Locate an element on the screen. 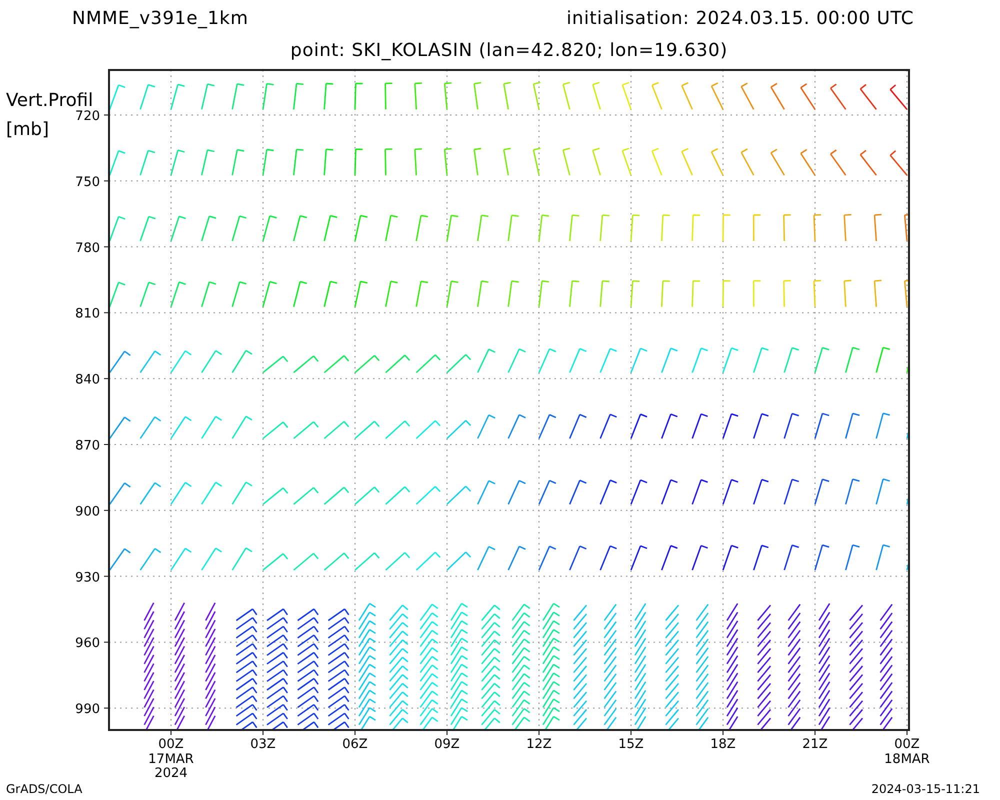 This screenshot has width=1000, height=800. y-tick-label: 990 is located at coordinates (87, 710).